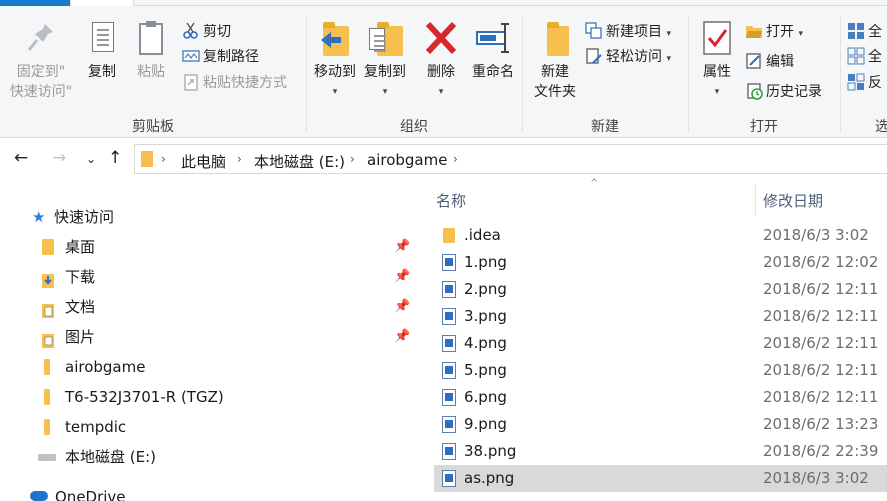 Image resolution: width=887 pixels, height=501 pixels. Describe the element at coordinates (660, 235) in the screenshot. I see `file-row: .idea 2018/6/3 3:02` at that location.